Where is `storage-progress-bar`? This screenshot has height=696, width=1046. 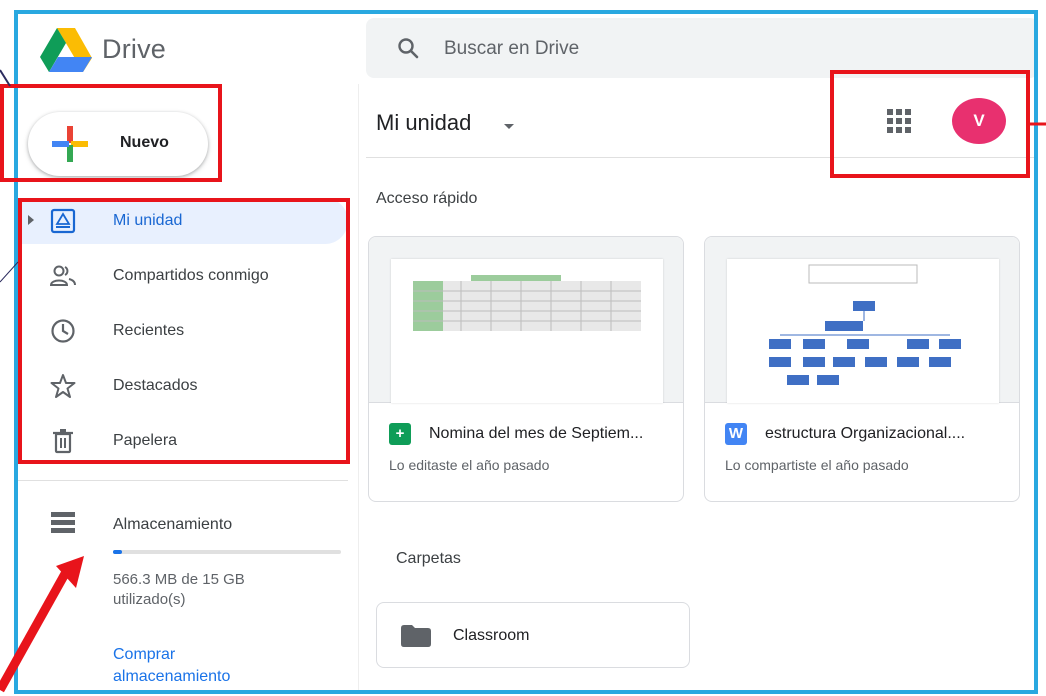
storage-progress-bar is located at coordinates (227, 552).